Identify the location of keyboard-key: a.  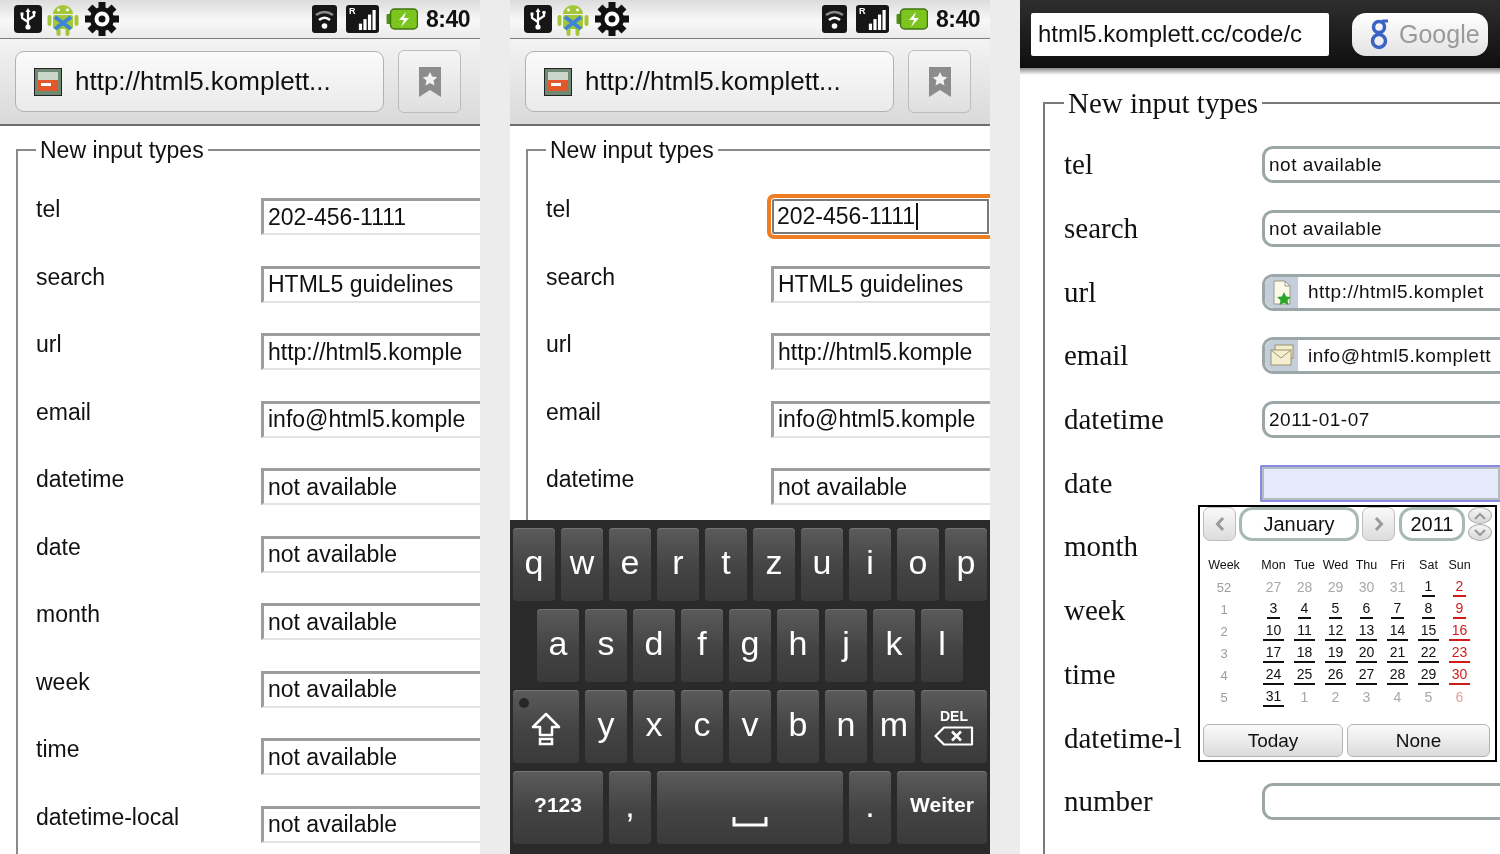
(558, 645).